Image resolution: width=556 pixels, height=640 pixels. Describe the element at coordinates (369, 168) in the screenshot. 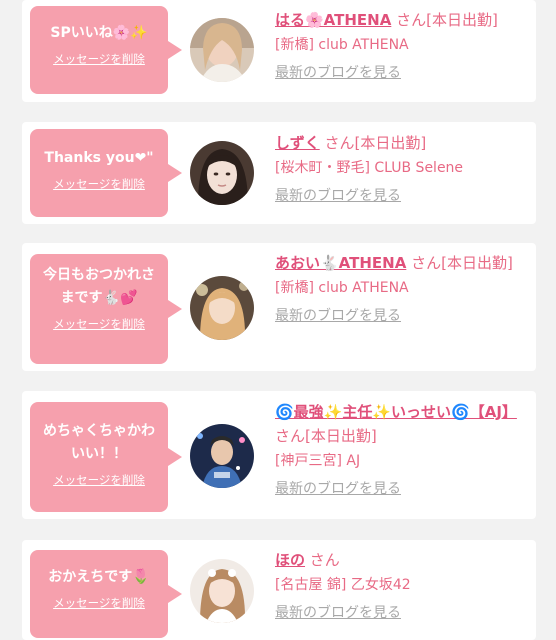

I see `shop-label: [桜木町・野毛] CLUB Selene` at that location.